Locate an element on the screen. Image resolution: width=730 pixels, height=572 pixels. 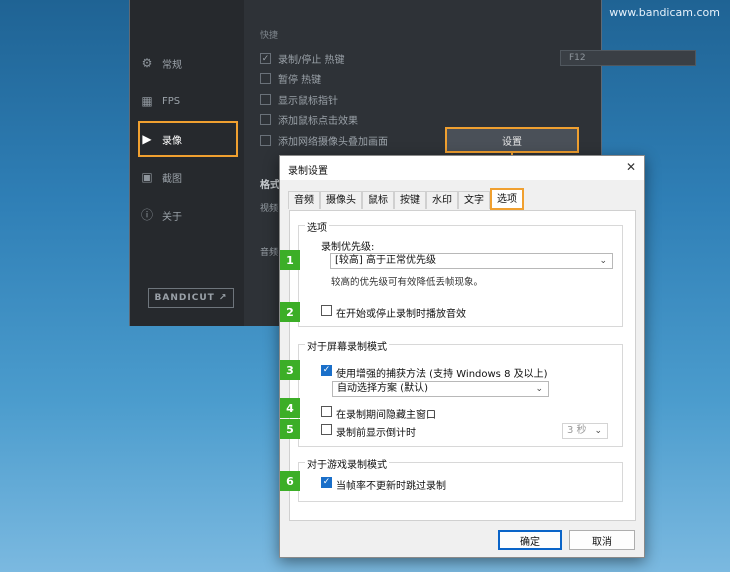
group-game-mode: 对于游戏录制模式 ✓ 当帧率不更新时跳过录制 is located at coordinates (460, 479).